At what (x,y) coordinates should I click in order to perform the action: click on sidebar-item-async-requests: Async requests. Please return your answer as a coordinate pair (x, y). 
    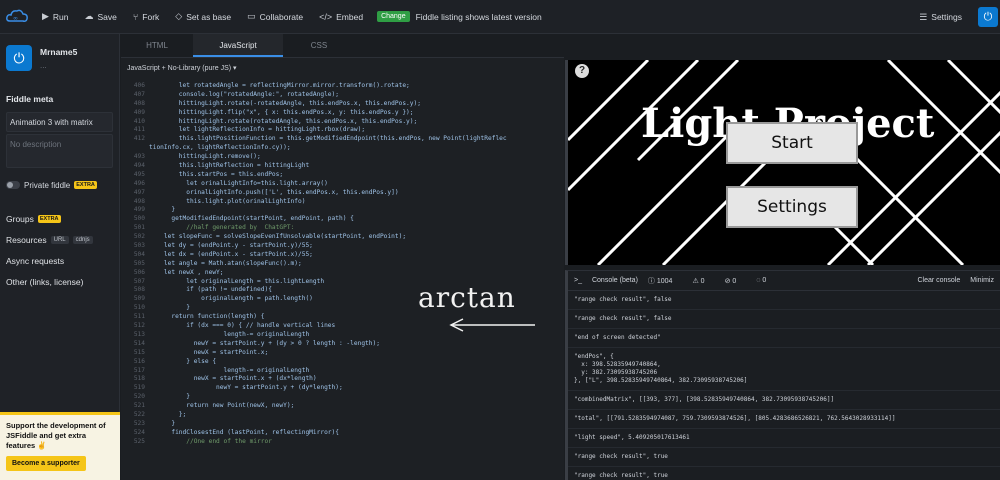
    Looking at the image, I should click on (59, 260).